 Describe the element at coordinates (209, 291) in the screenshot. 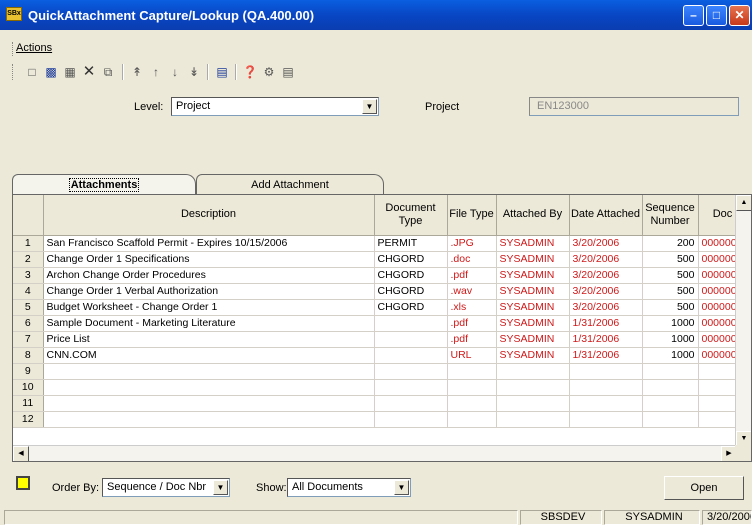

I see `cell-description: Change Order 1 Verbal Authorization` at that location.